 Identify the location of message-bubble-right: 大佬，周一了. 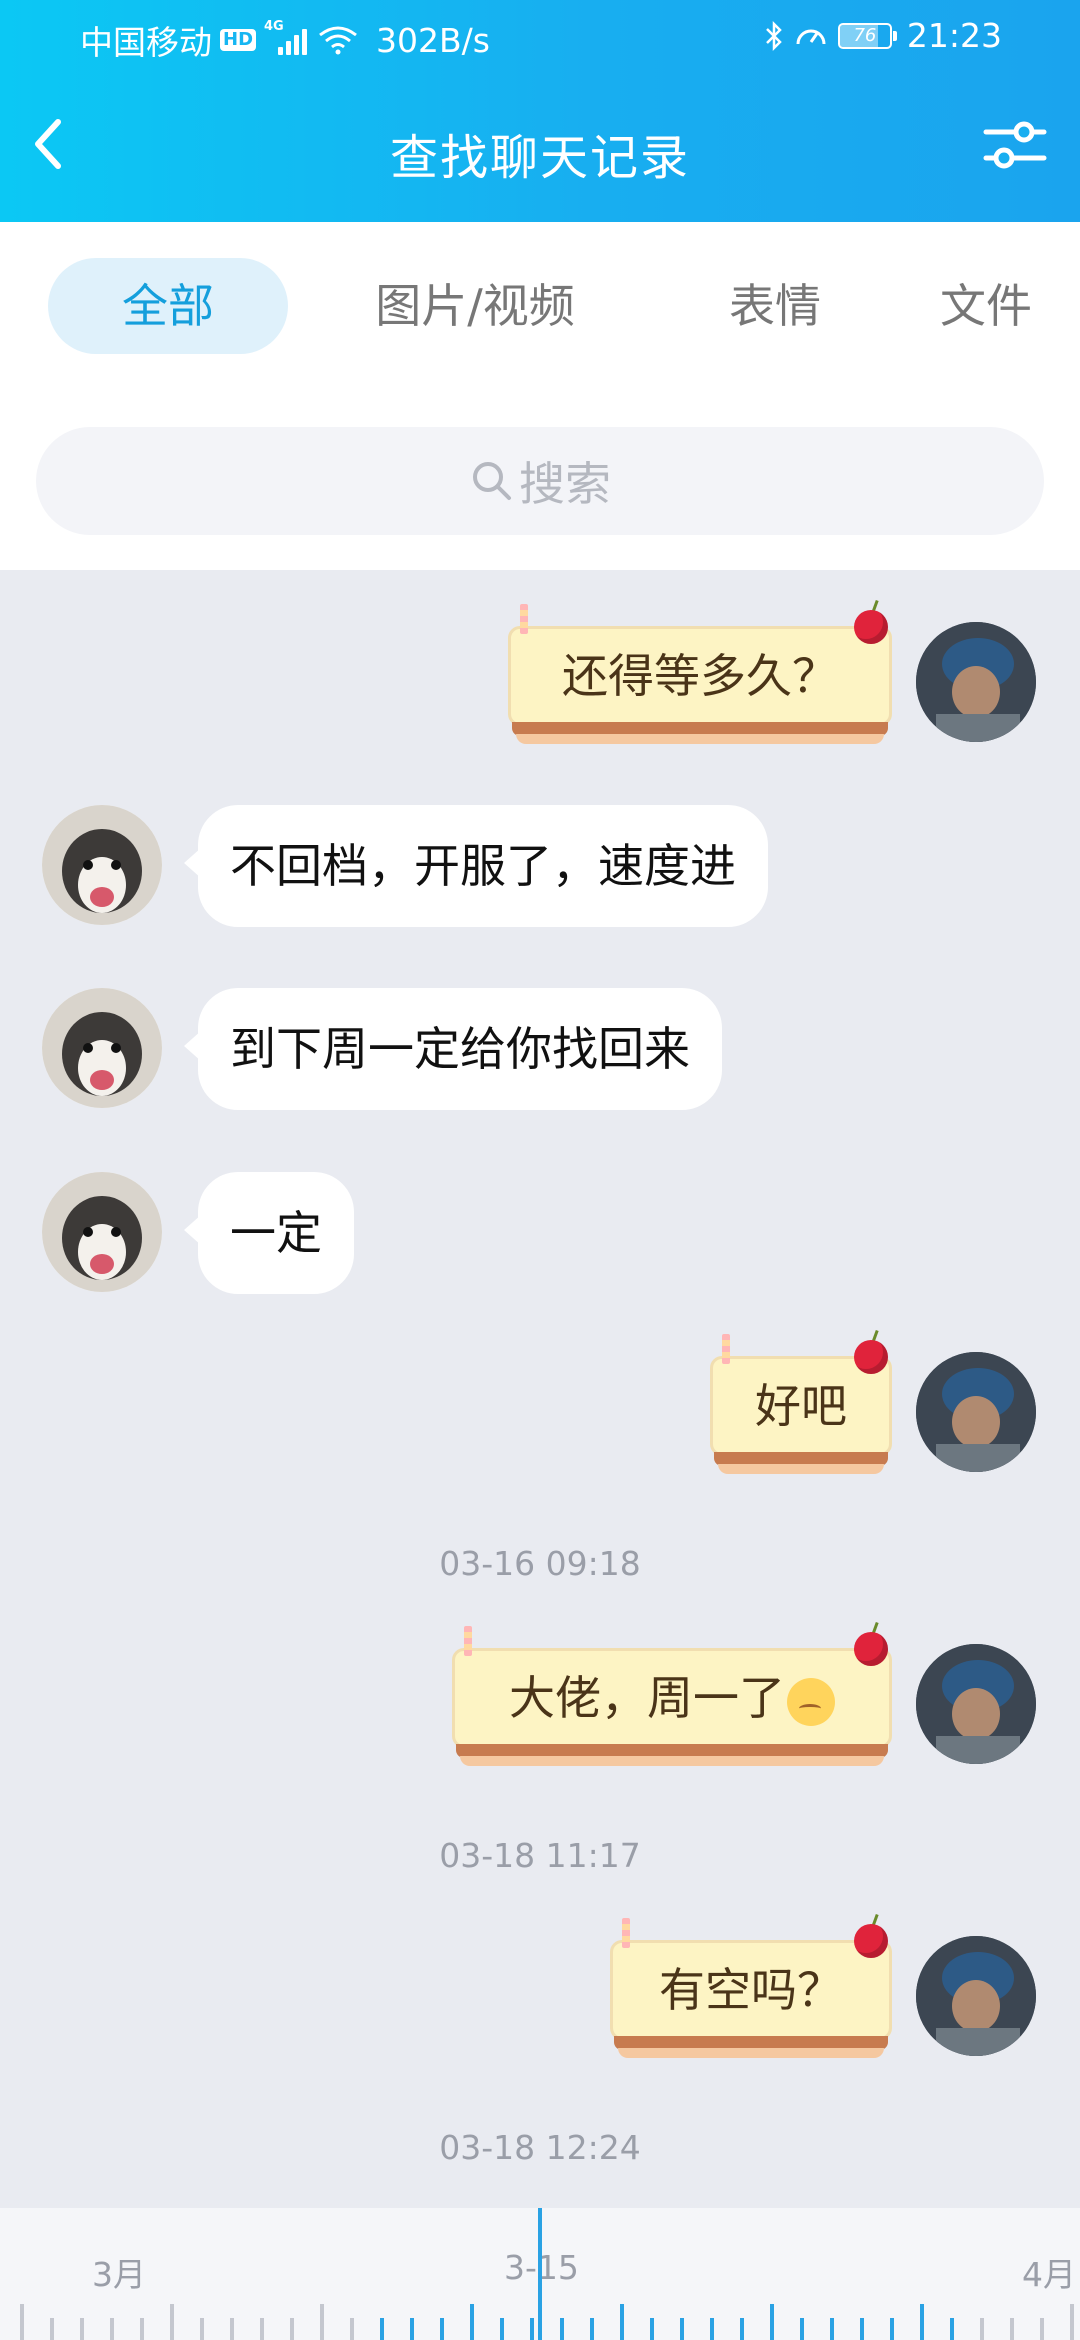
(672, 1698).